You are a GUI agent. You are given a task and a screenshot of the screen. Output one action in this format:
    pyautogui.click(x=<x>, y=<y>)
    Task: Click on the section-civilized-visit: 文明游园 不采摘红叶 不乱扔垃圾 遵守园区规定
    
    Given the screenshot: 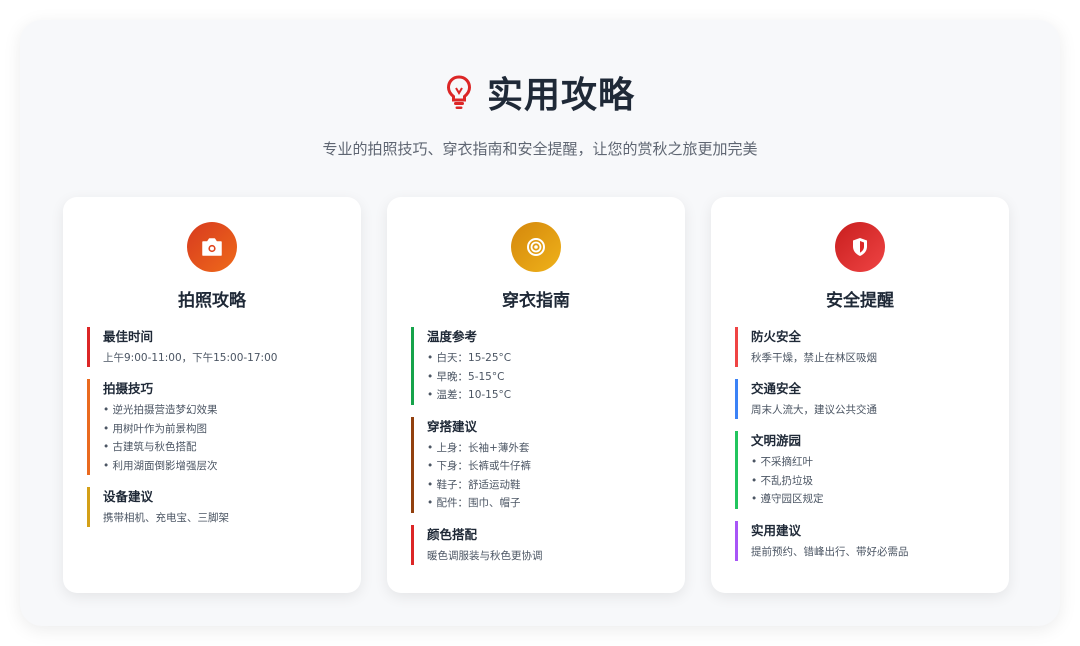 What is the action you would take?
    pyautogui.click(x=860, y=470)
    